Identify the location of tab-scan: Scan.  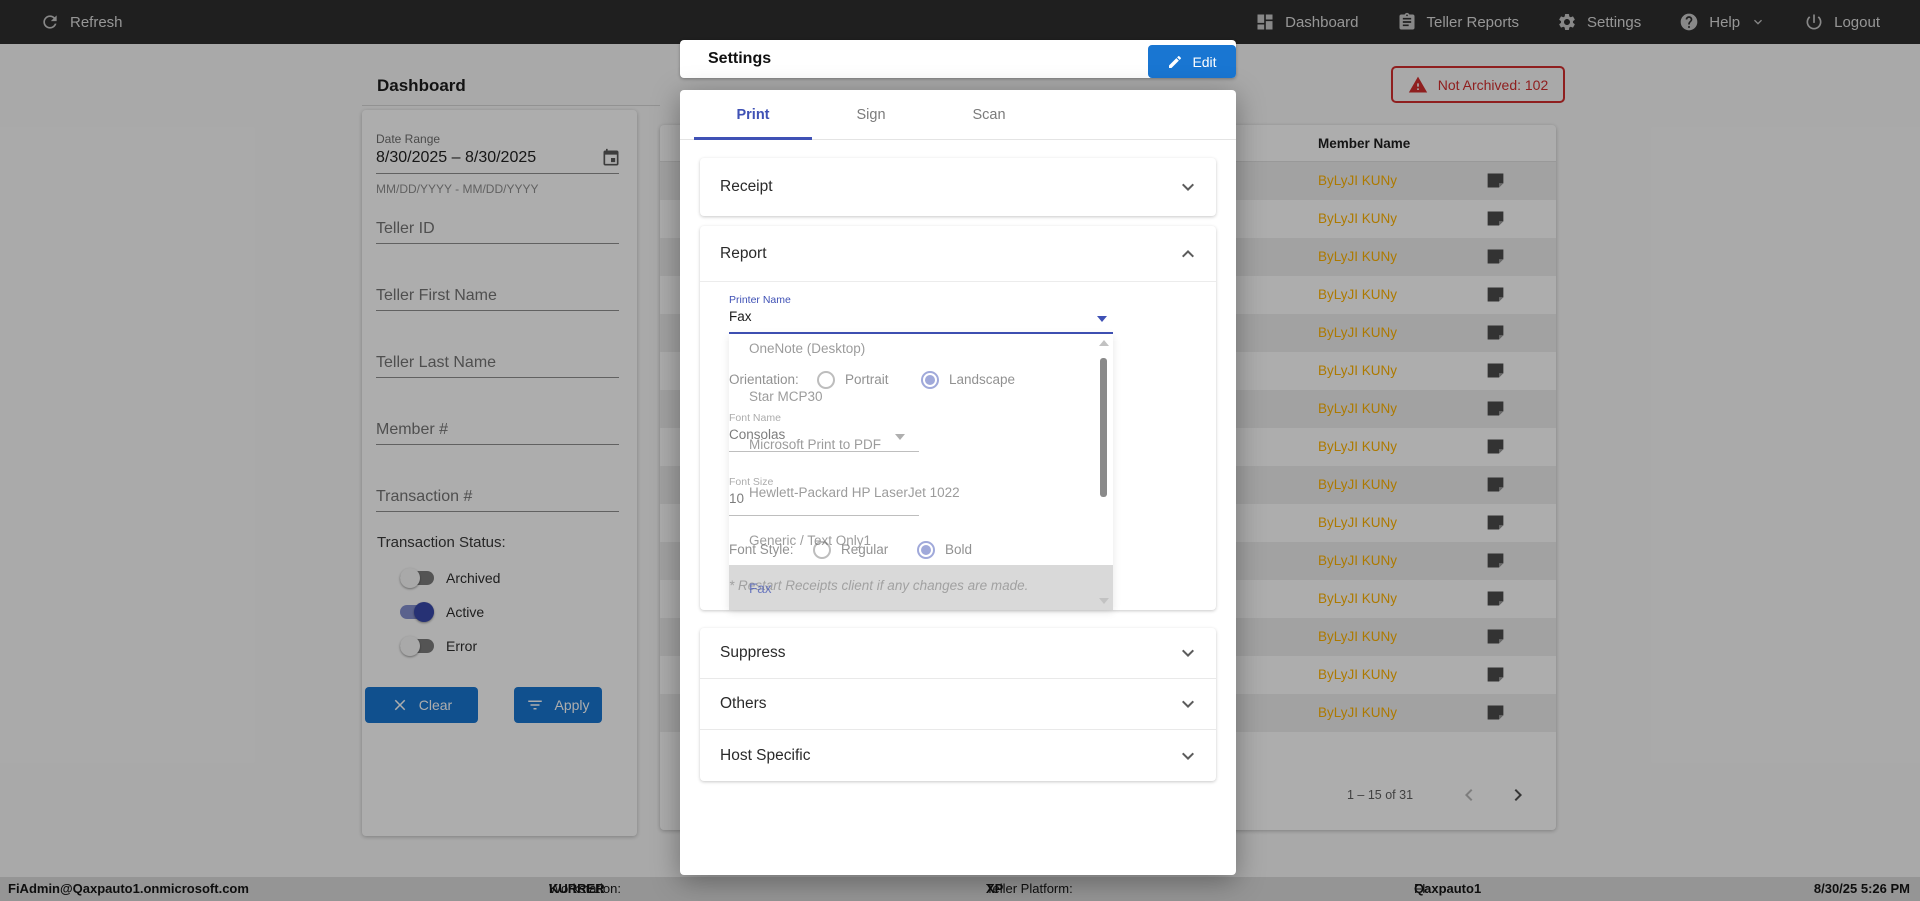
(989, 115).